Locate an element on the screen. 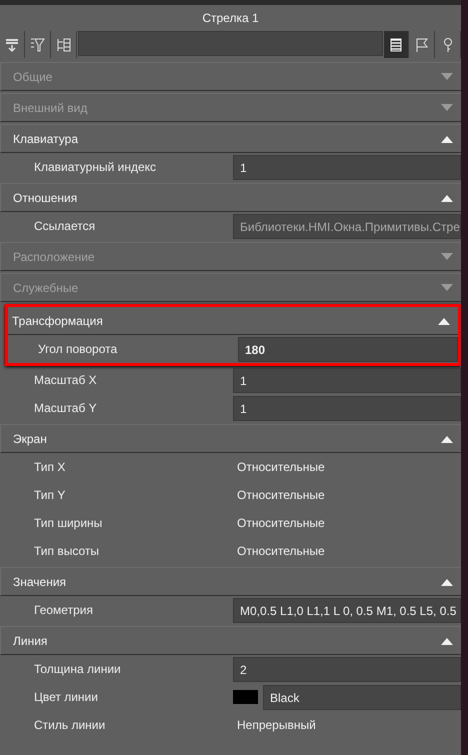 The image size is (468, 755). section-title: Общие is located at coordinates (32, 77).